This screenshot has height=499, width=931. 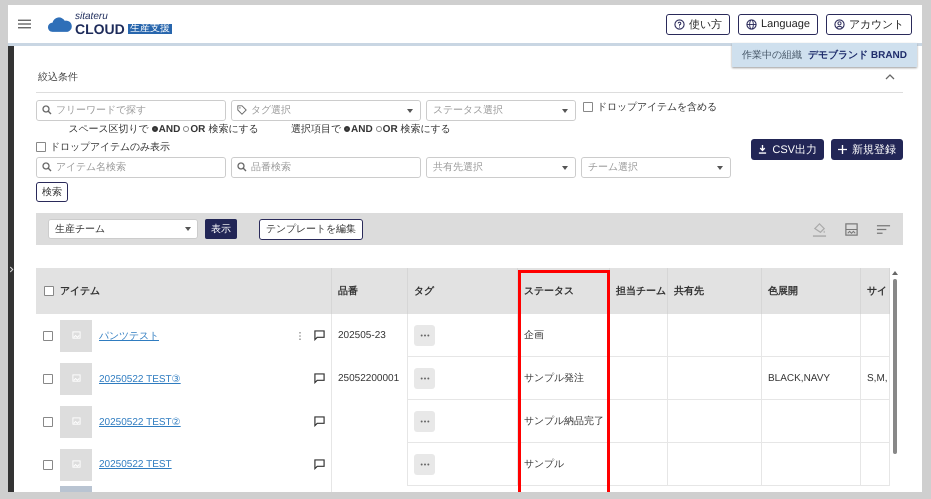 I want to click on share-select: 共有先選択, so click(x=501, y=167).